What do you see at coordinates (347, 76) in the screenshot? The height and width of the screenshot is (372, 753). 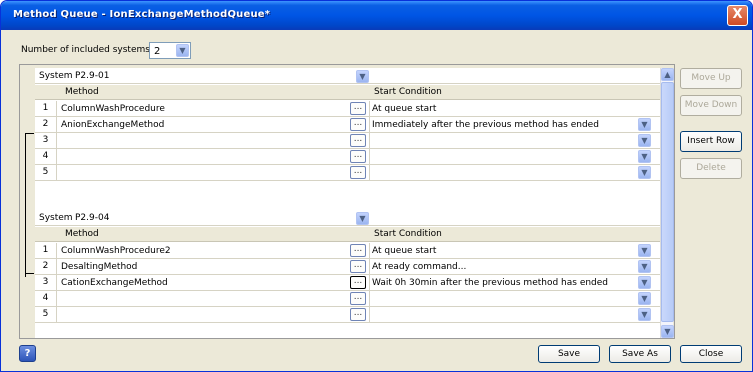 I see `system-1-row: System P2.9-01 ▼` at bounding box center [347, 76].